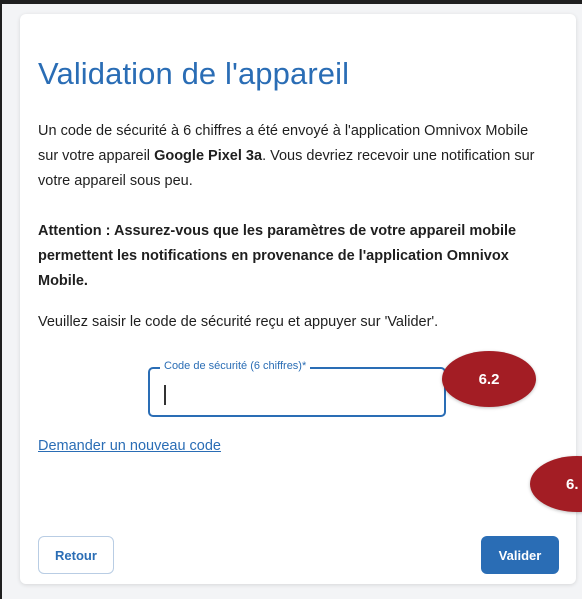 The height and width of the screenshot is (599, 582). What do you see at coordinates (291, 2) in the screenshot?
I see `window-top-border` at bounding box center [291, 2].